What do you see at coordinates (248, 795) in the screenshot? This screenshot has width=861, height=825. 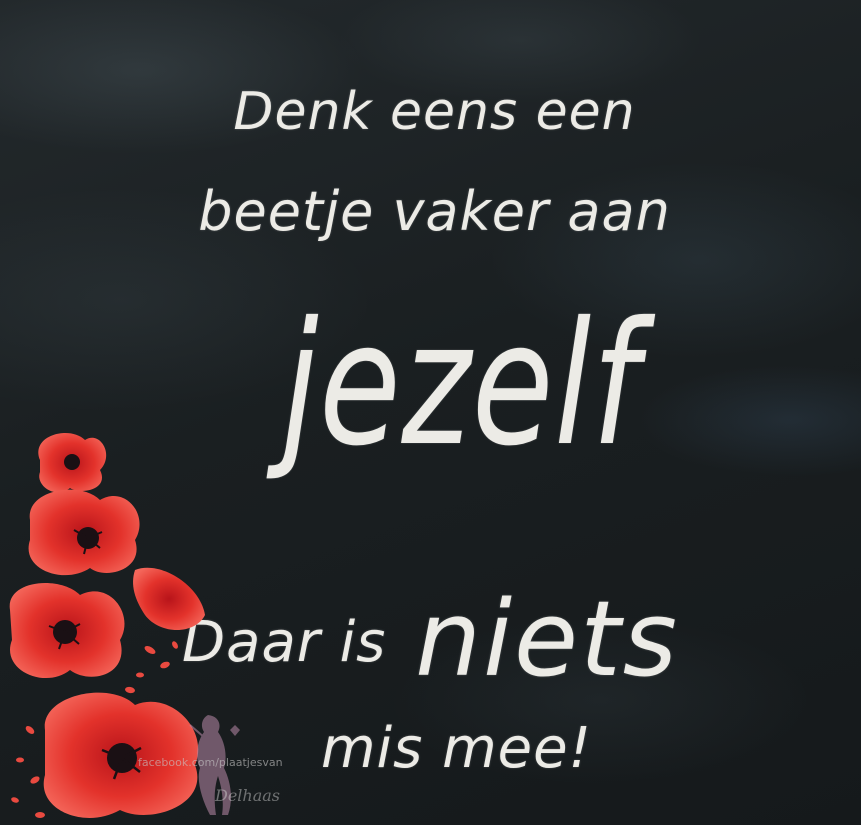 I see `watermark-signature: Delhaas` at bounding box center [248, 795].